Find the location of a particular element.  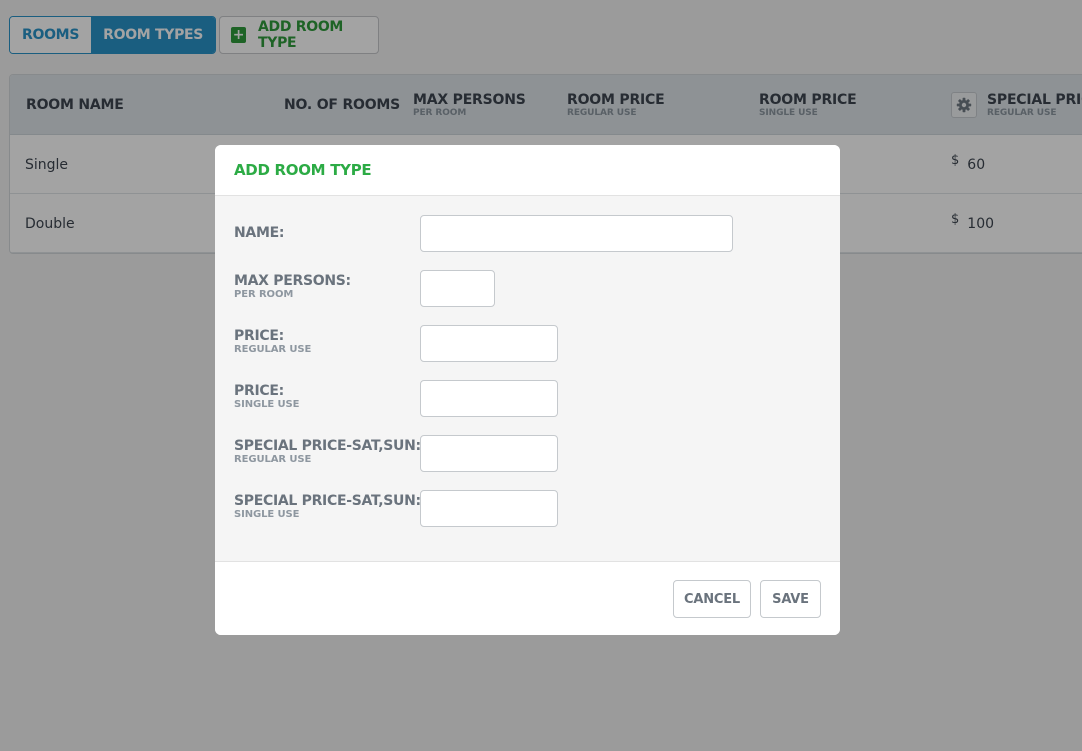

dialog-header: ADD ROOM TYPE is located at coordinates (527, 170).